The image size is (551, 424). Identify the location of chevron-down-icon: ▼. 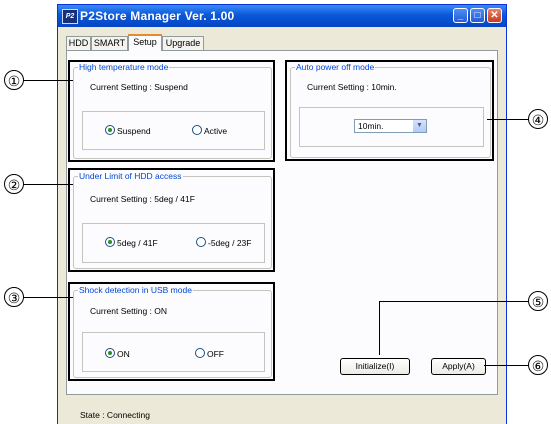
(419, 126).